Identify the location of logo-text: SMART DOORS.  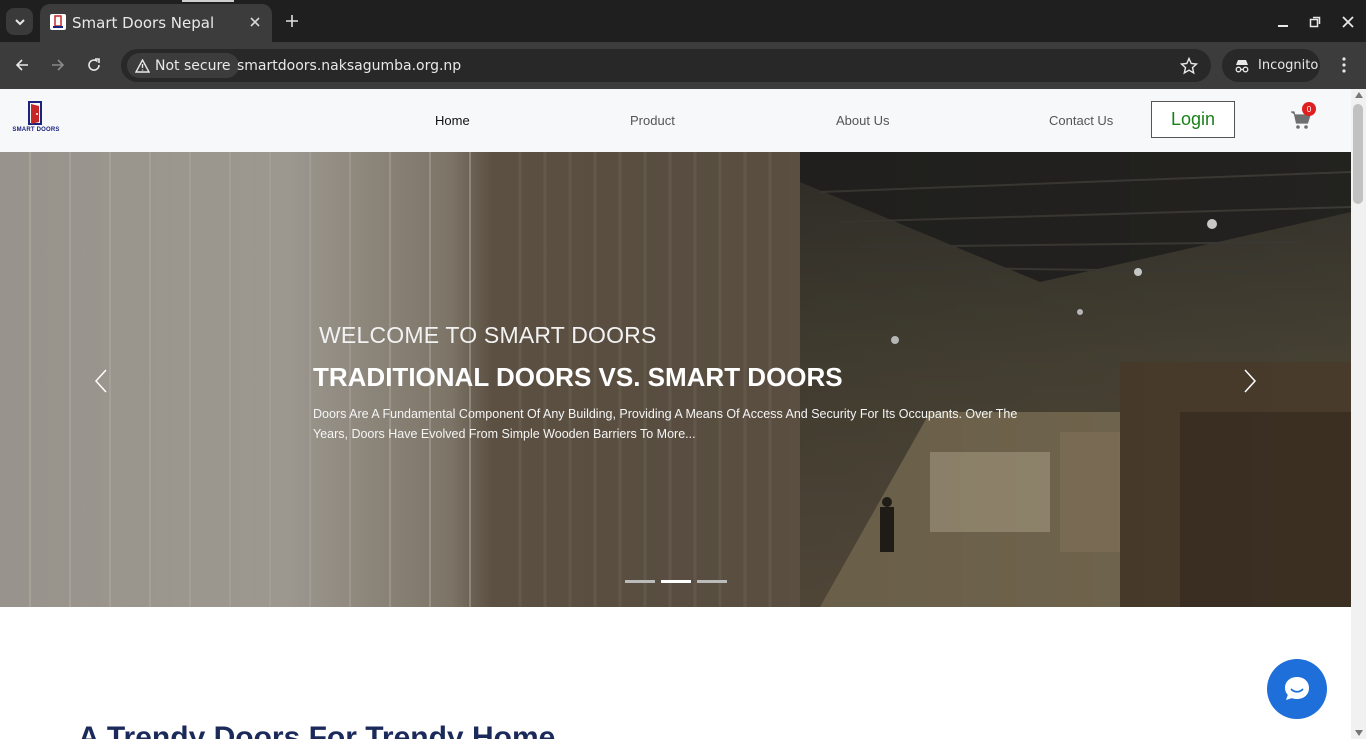
(36, 130).